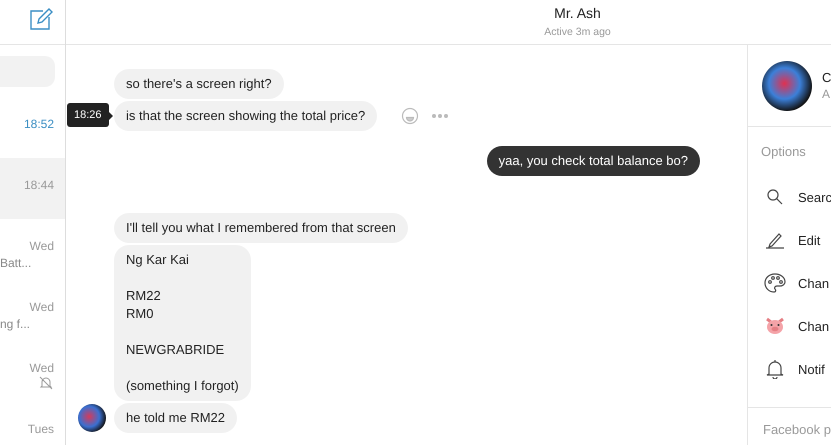 The height and width of the screenshot is (445, 831). I want to click on pig-face-icon, so click(775, 326).